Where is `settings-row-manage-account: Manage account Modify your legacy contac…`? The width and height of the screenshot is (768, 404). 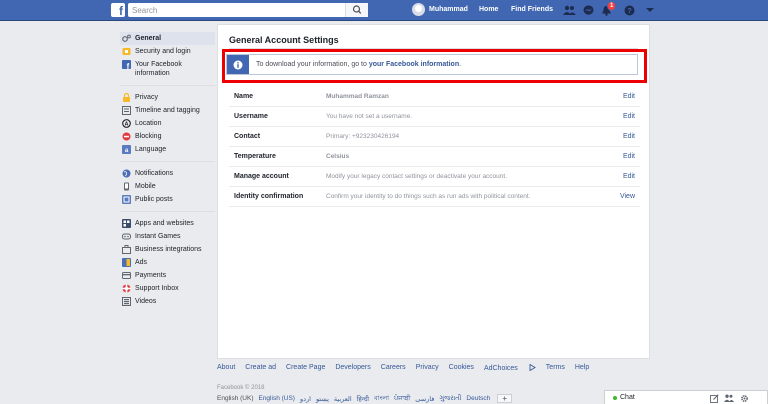 settings-row-manage-account: Manage account Modify your legacy contac… is located at coordinates (434, 177).